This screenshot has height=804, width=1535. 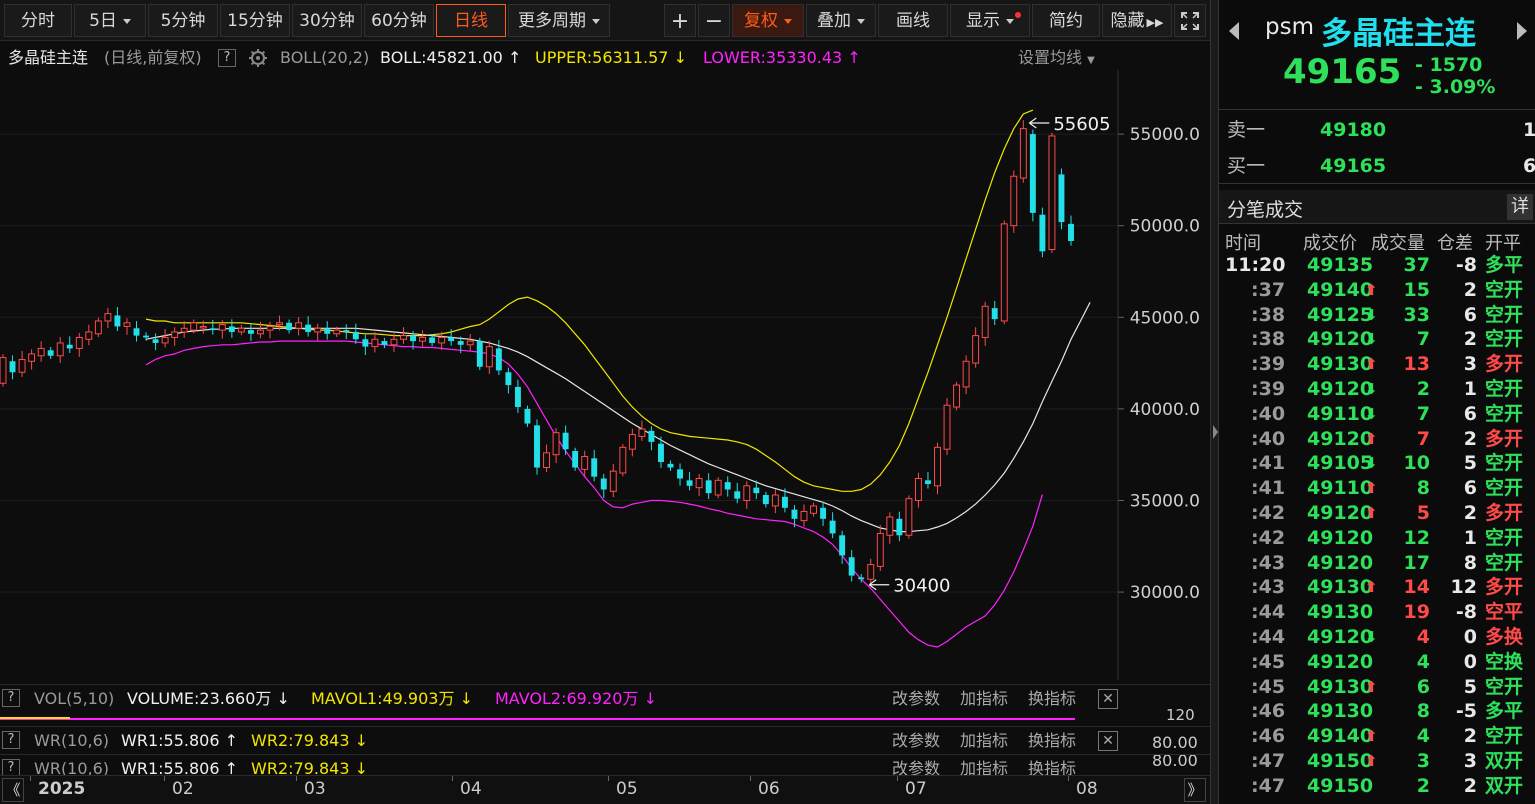 What do you see at coordinates (1268, 488) in the screenshot?
I see `tick-time: :41` at bounding box center [1268, 488].